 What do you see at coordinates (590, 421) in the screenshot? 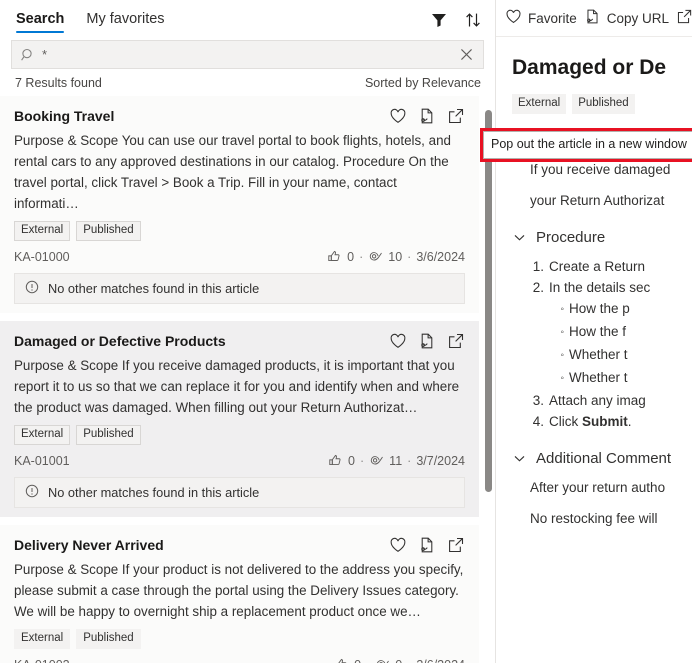
I see `step-text: Click Submit.` at bounding box center [590, 421].